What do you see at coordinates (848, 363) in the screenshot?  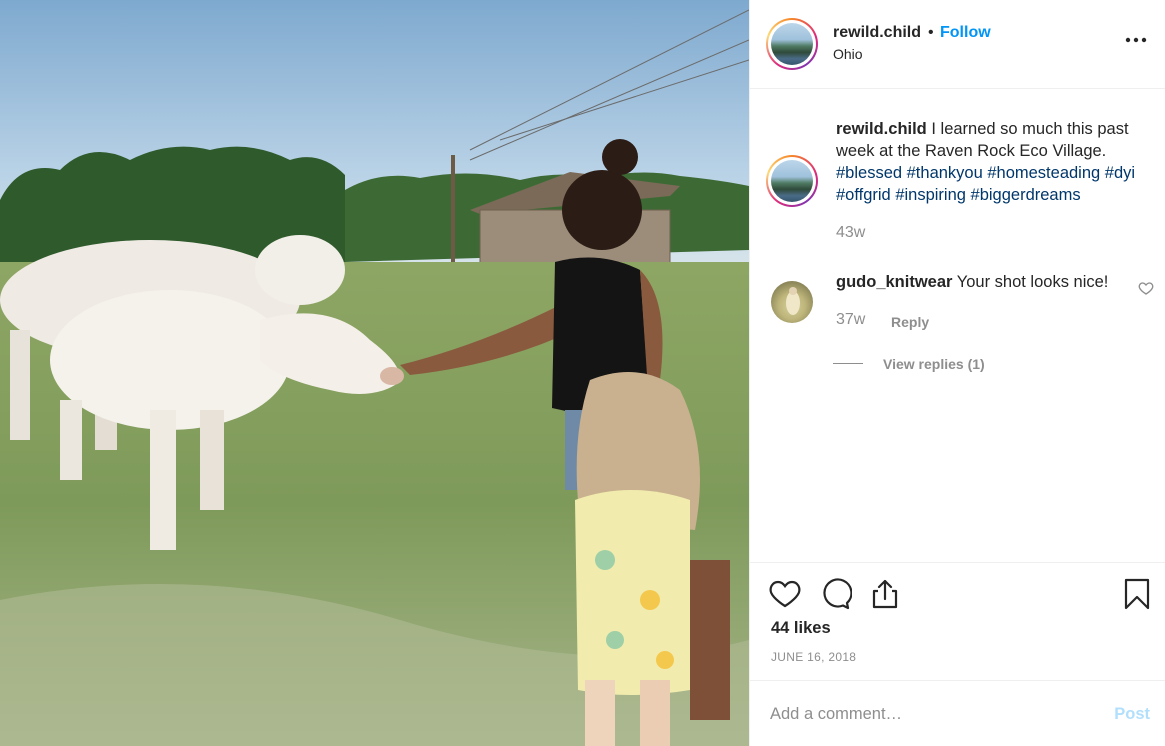 I see `replies-divider` at bounding box center [848, 363].